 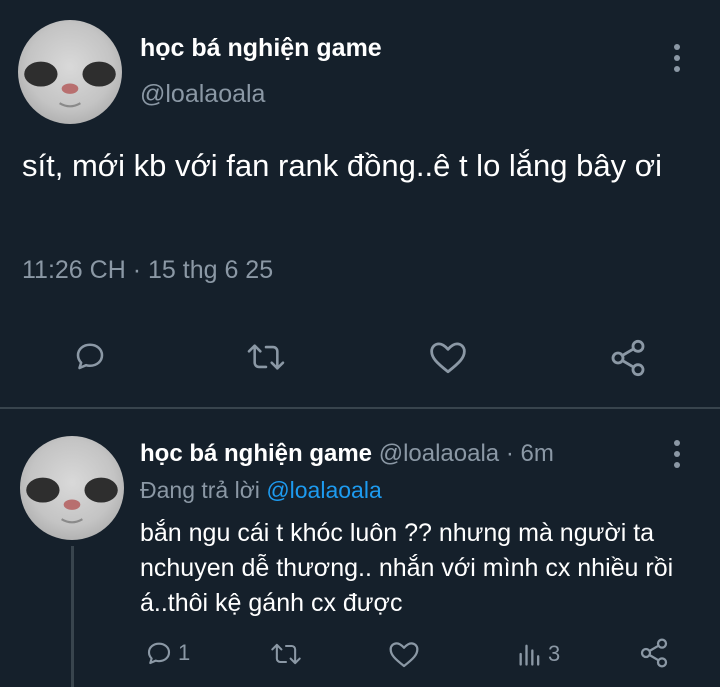 What do you see at coordinates (211, 270) in the screenshot?
I see `tweet-date: 15 thg 6 25` at bounding box center [211, 270].